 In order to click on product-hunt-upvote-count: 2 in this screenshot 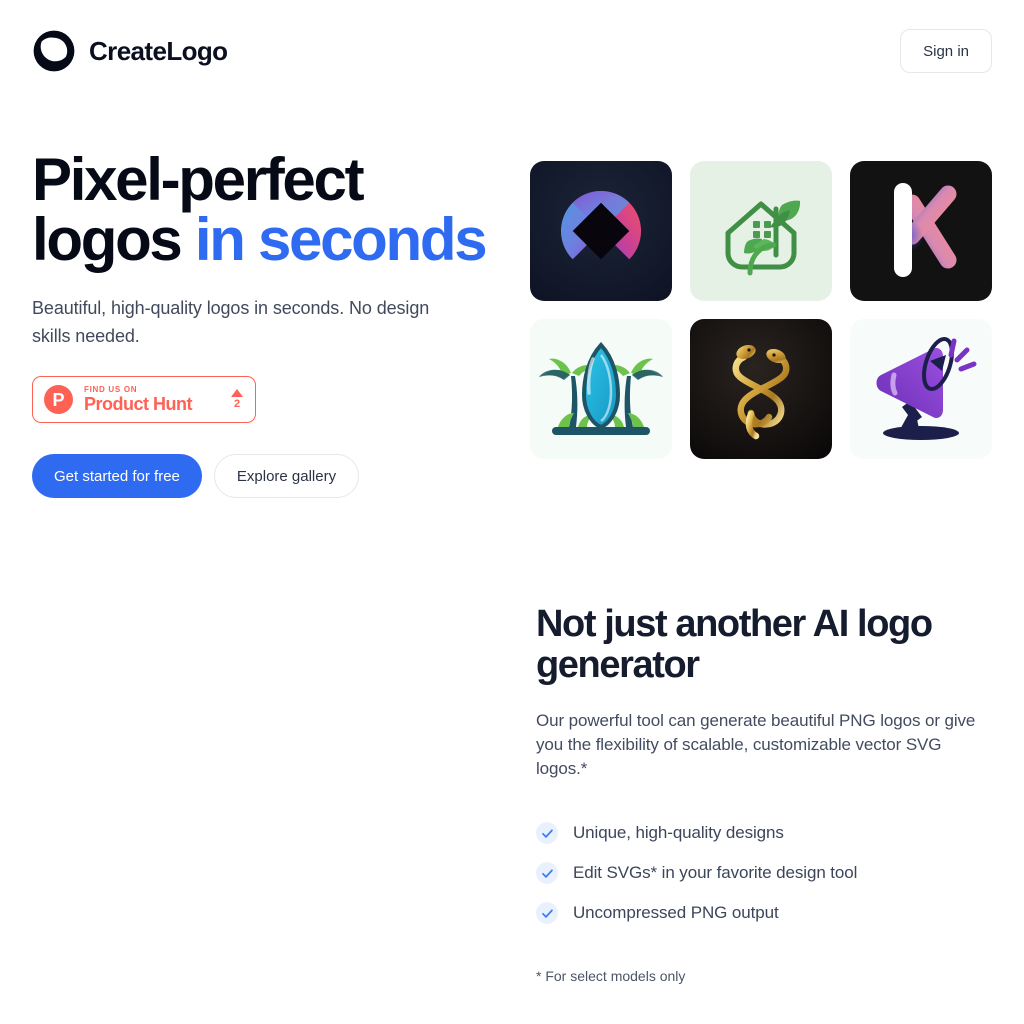, I will do `click(237, 404)`.